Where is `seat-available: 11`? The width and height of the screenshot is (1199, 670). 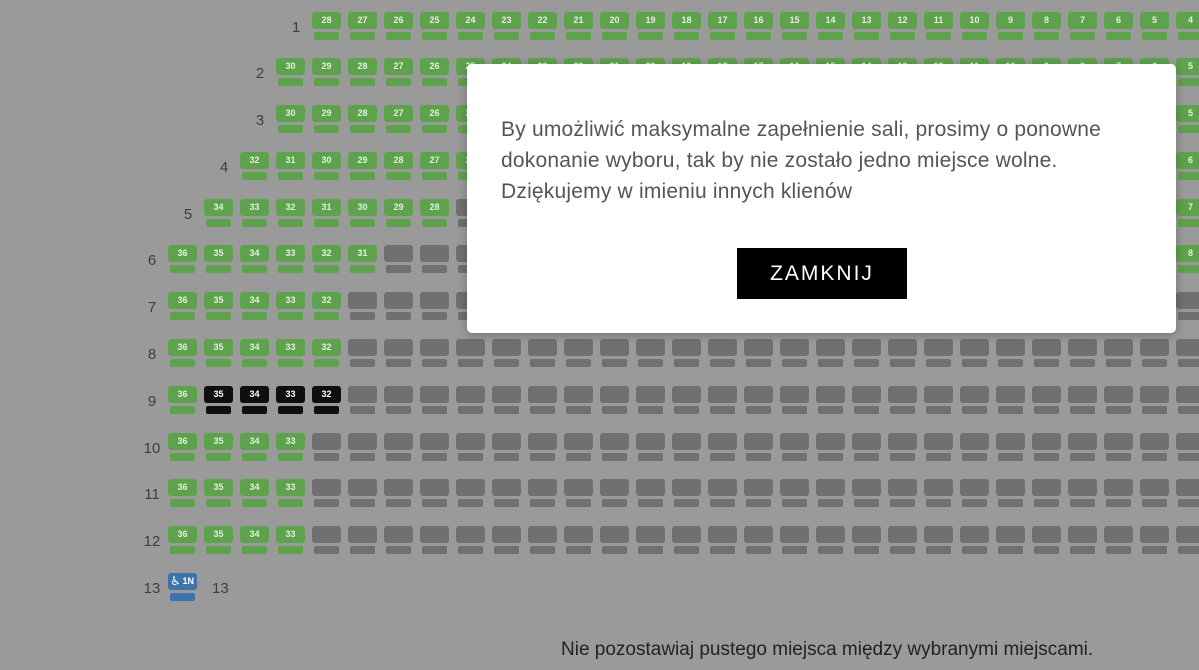 seat-available: 11 is located at coordinates (938, 26).